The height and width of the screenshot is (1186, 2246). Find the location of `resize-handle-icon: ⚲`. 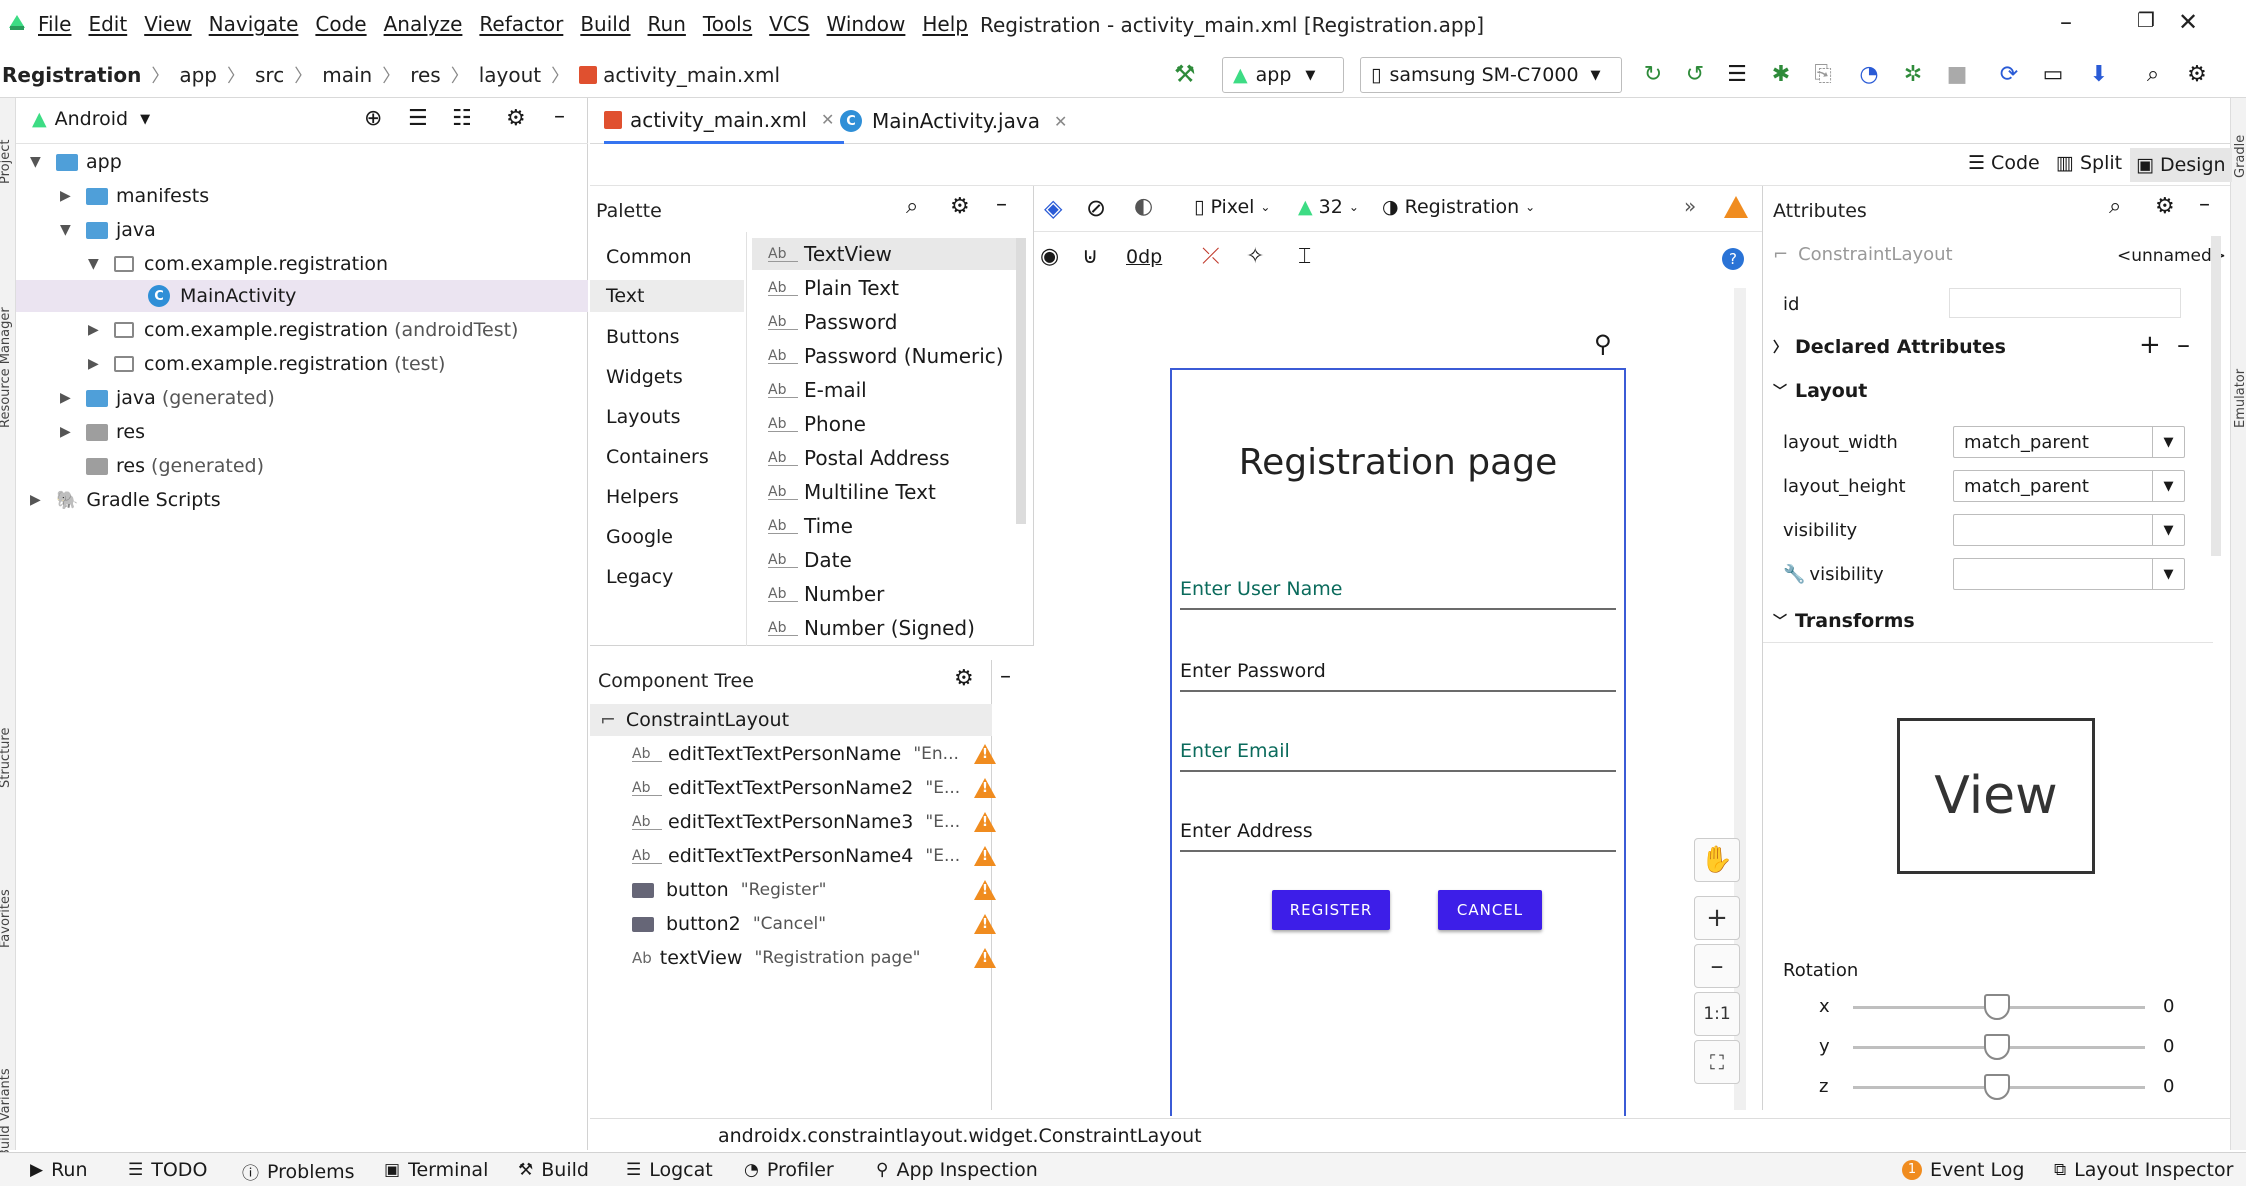

resize-handle-icon: ⚲ is located at coordinates (1603, 344).